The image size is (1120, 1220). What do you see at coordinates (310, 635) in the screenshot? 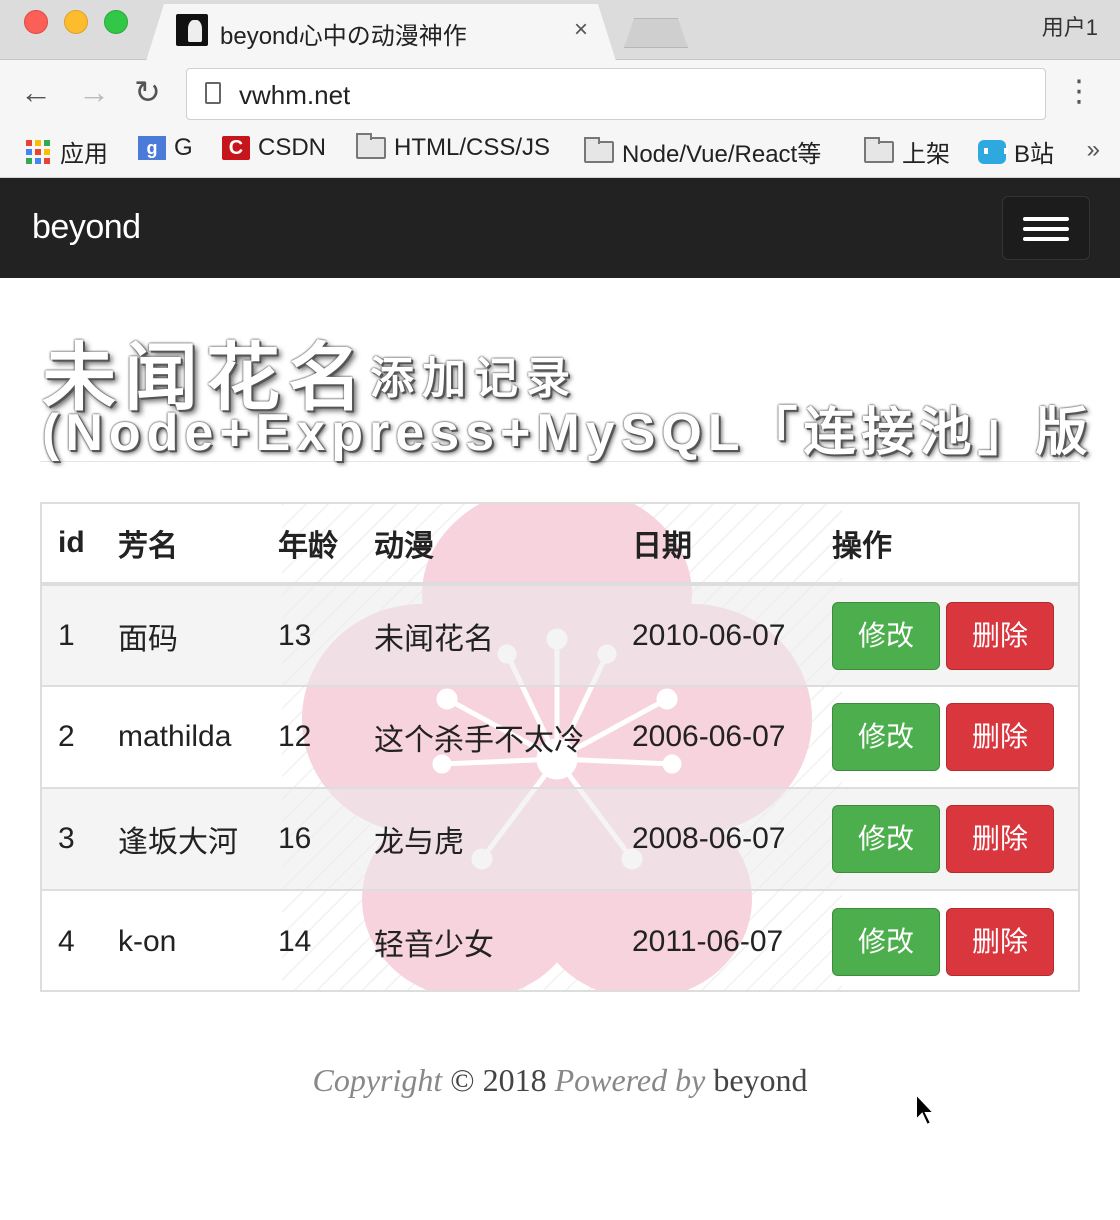
I see `cell-age: 13` at bounding box center [310, 635].